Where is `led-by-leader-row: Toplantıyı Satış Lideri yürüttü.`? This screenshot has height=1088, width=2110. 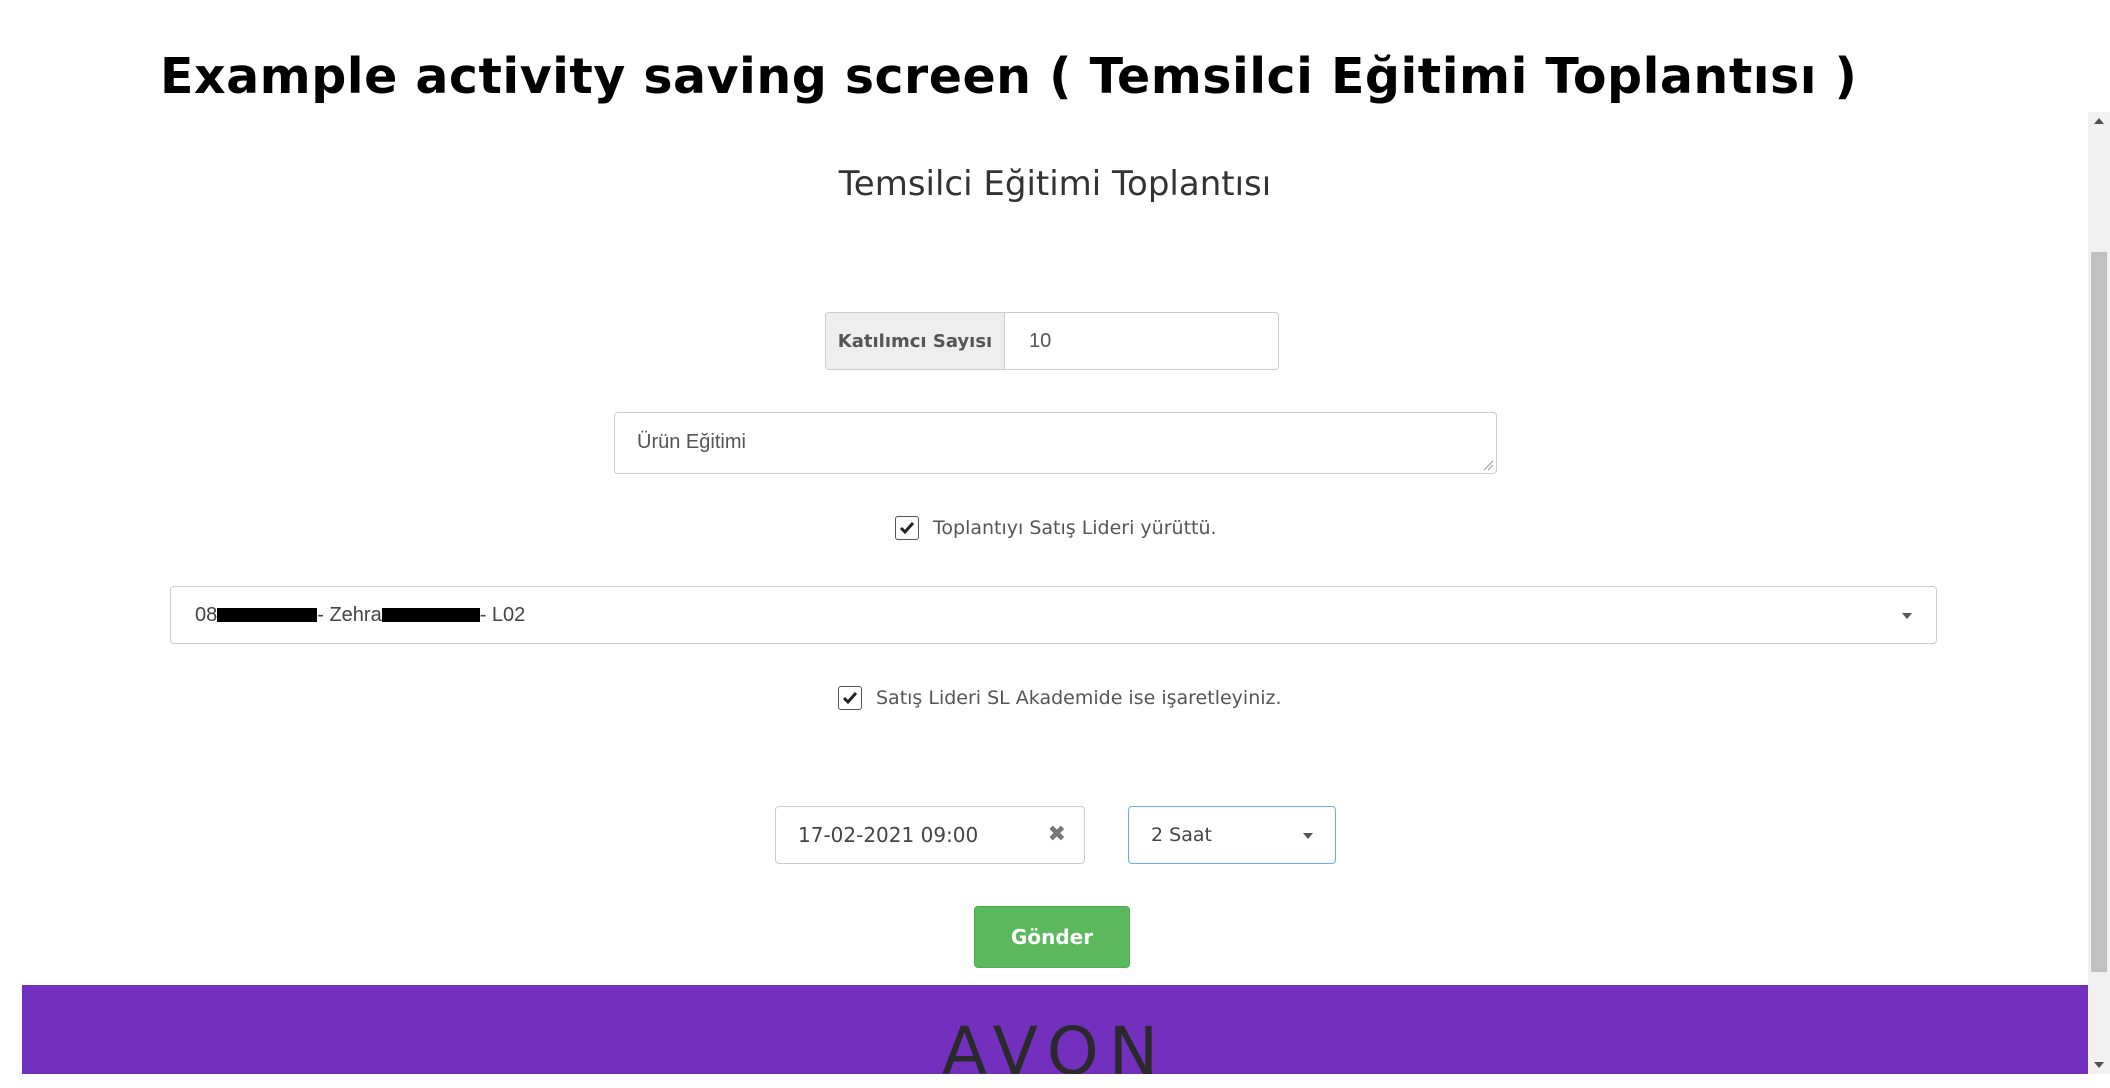 led-by-leader-row: Toplantıyı Satış Lideri yürüttü. is located at coordinates (1056, 528).